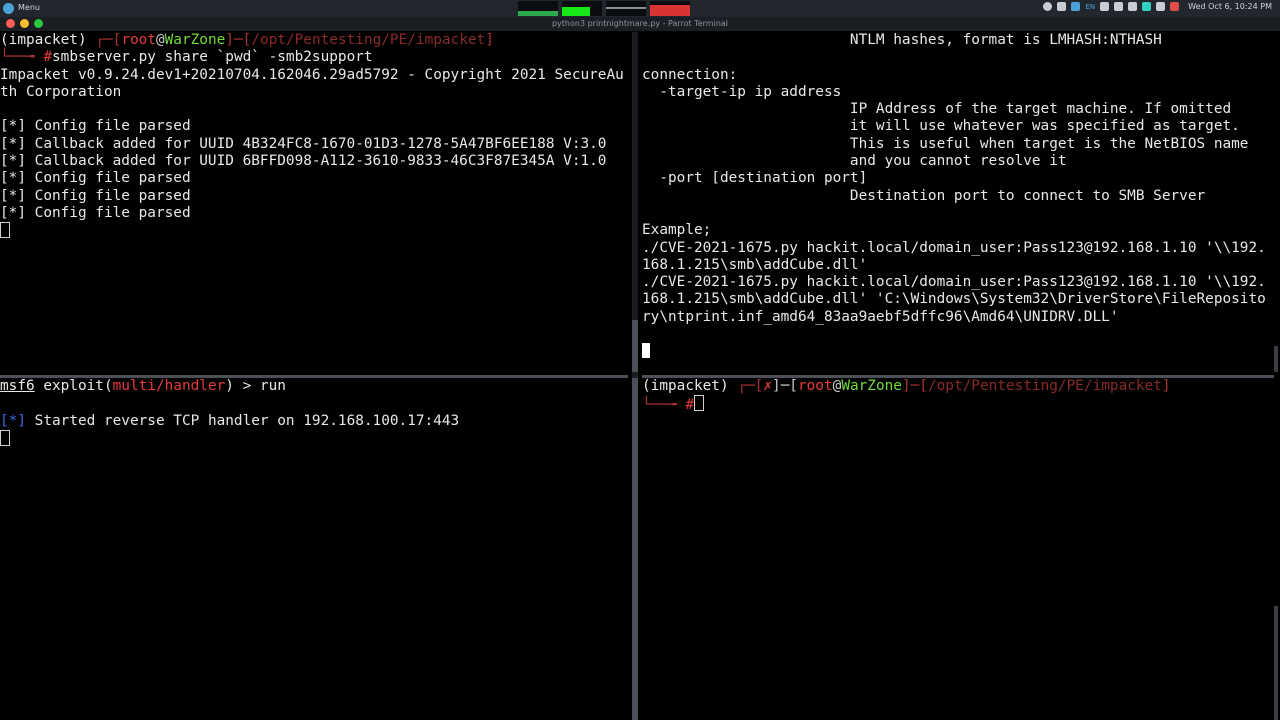 The image size is (1280, 720). Describe the element at coordinates (1276, 359) in the screenshot. I see `scrollbar-top-right` at that location.